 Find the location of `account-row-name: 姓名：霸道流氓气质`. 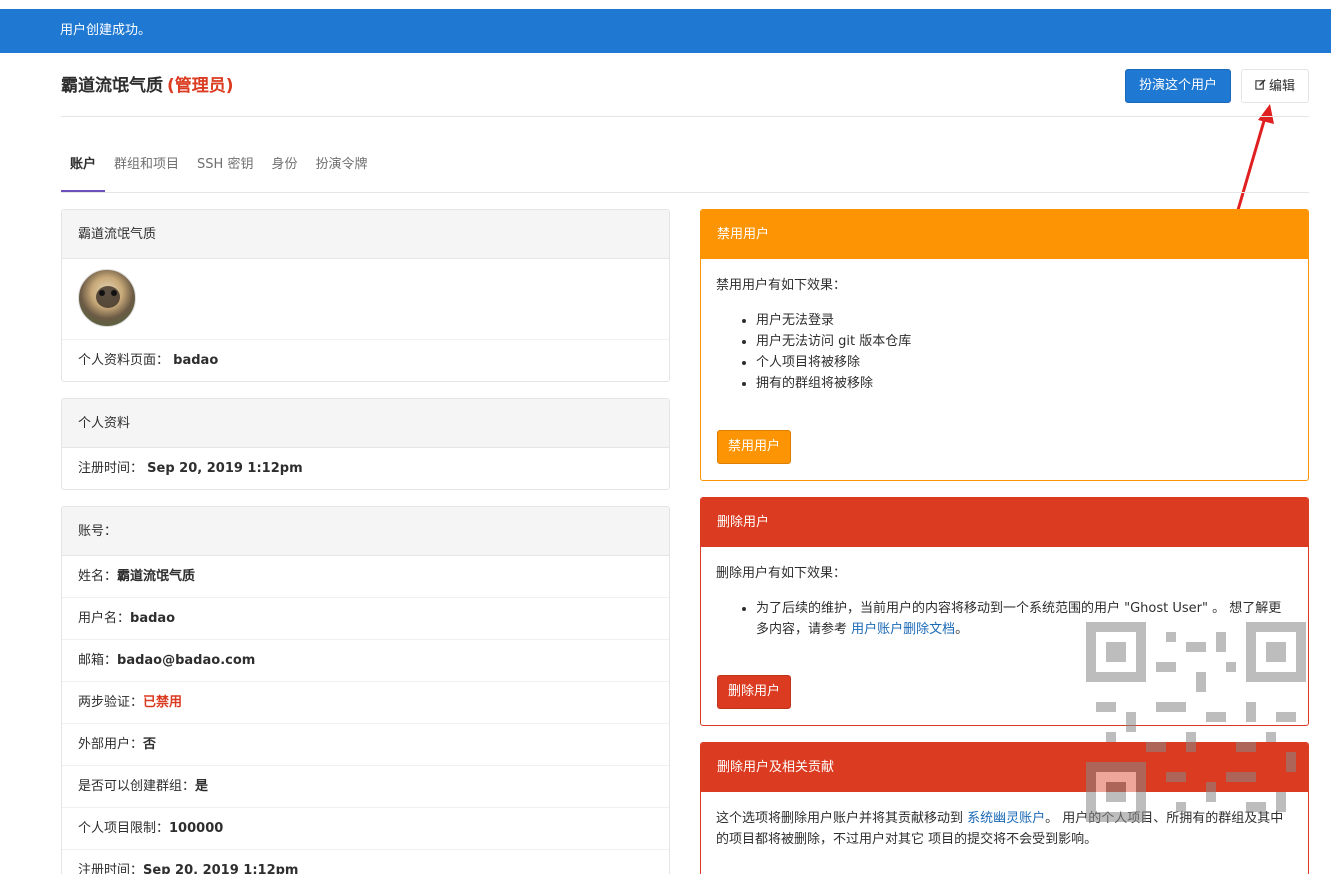

account-row-name: 姓名：霸道流氓气质 is located at coordinates (365, 577).